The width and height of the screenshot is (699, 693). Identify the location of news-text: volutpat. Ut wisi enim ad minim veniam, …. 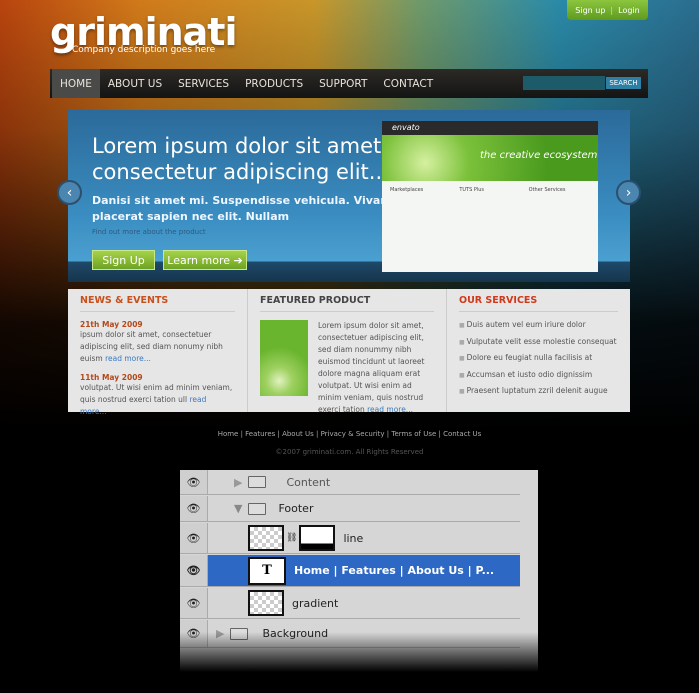
(157, 400).